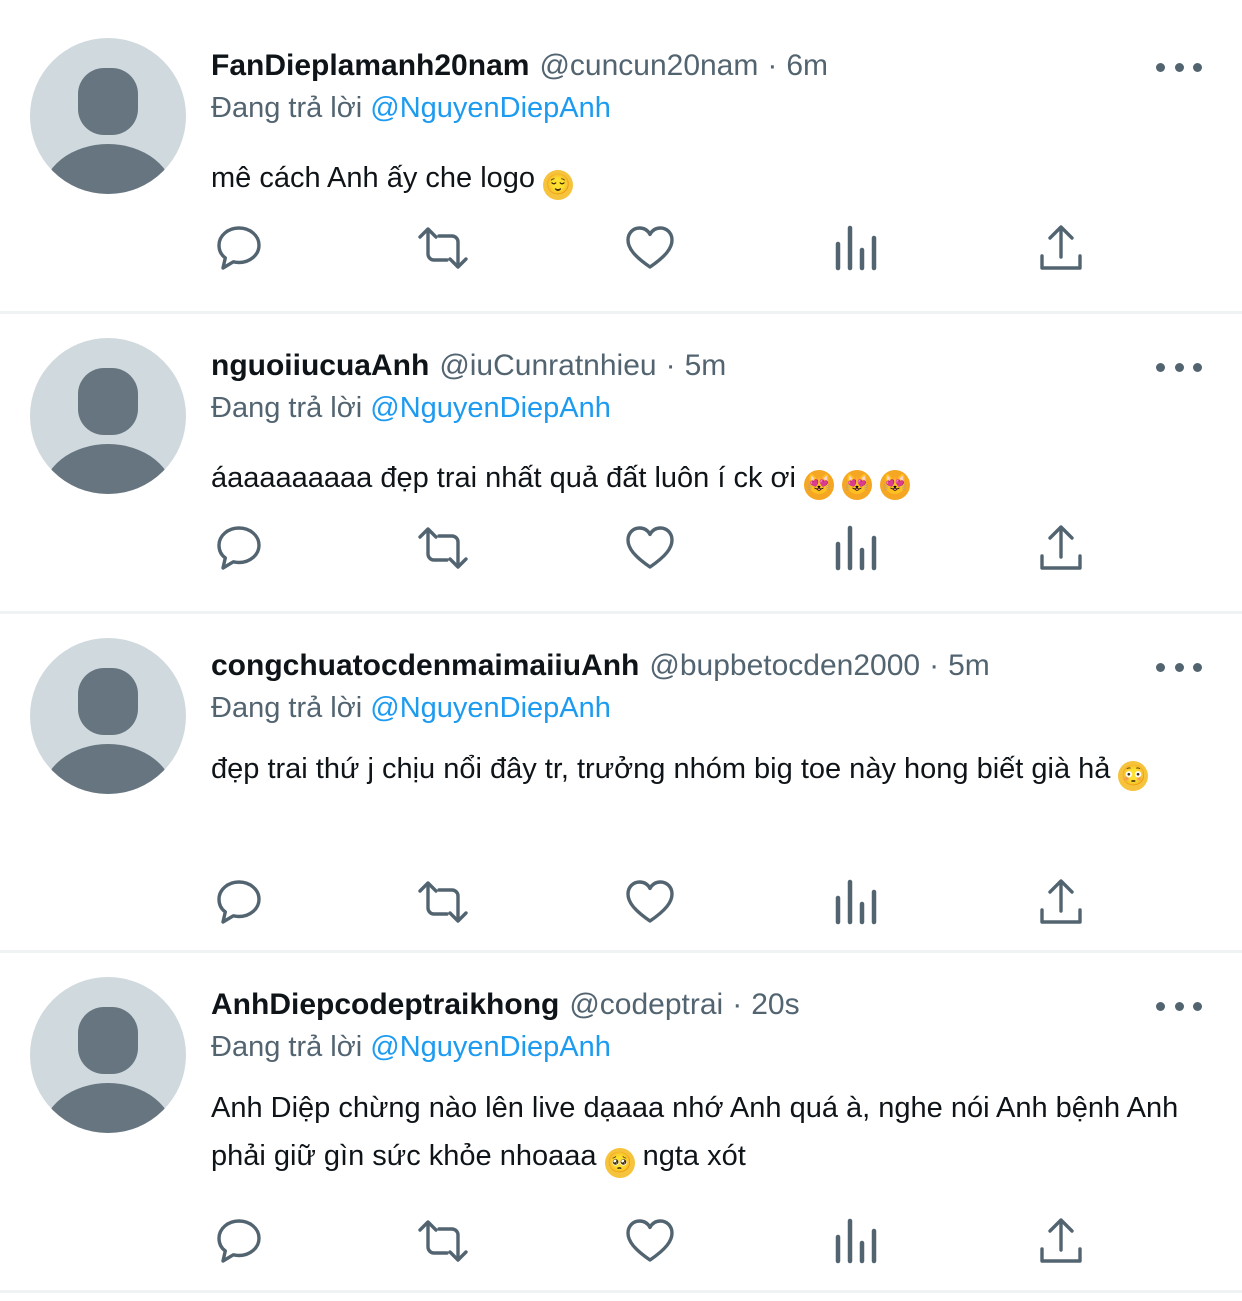 This screenshot has width=1242, height=1301. Describe the element at coordinates (775, 1005) in the screenshot. I see `timestamp: 20s` at that location.